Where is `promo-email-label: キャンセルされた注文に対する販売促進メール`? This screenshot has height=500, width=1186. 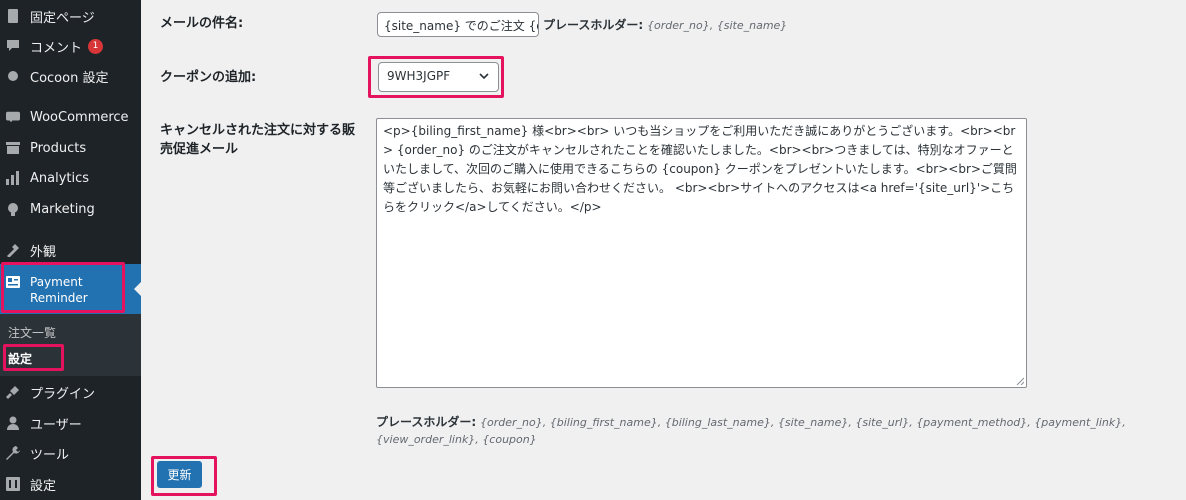
promo-email-label: キャンセルされた注文に対する販売促進メール is located at coordinates (258, 140).